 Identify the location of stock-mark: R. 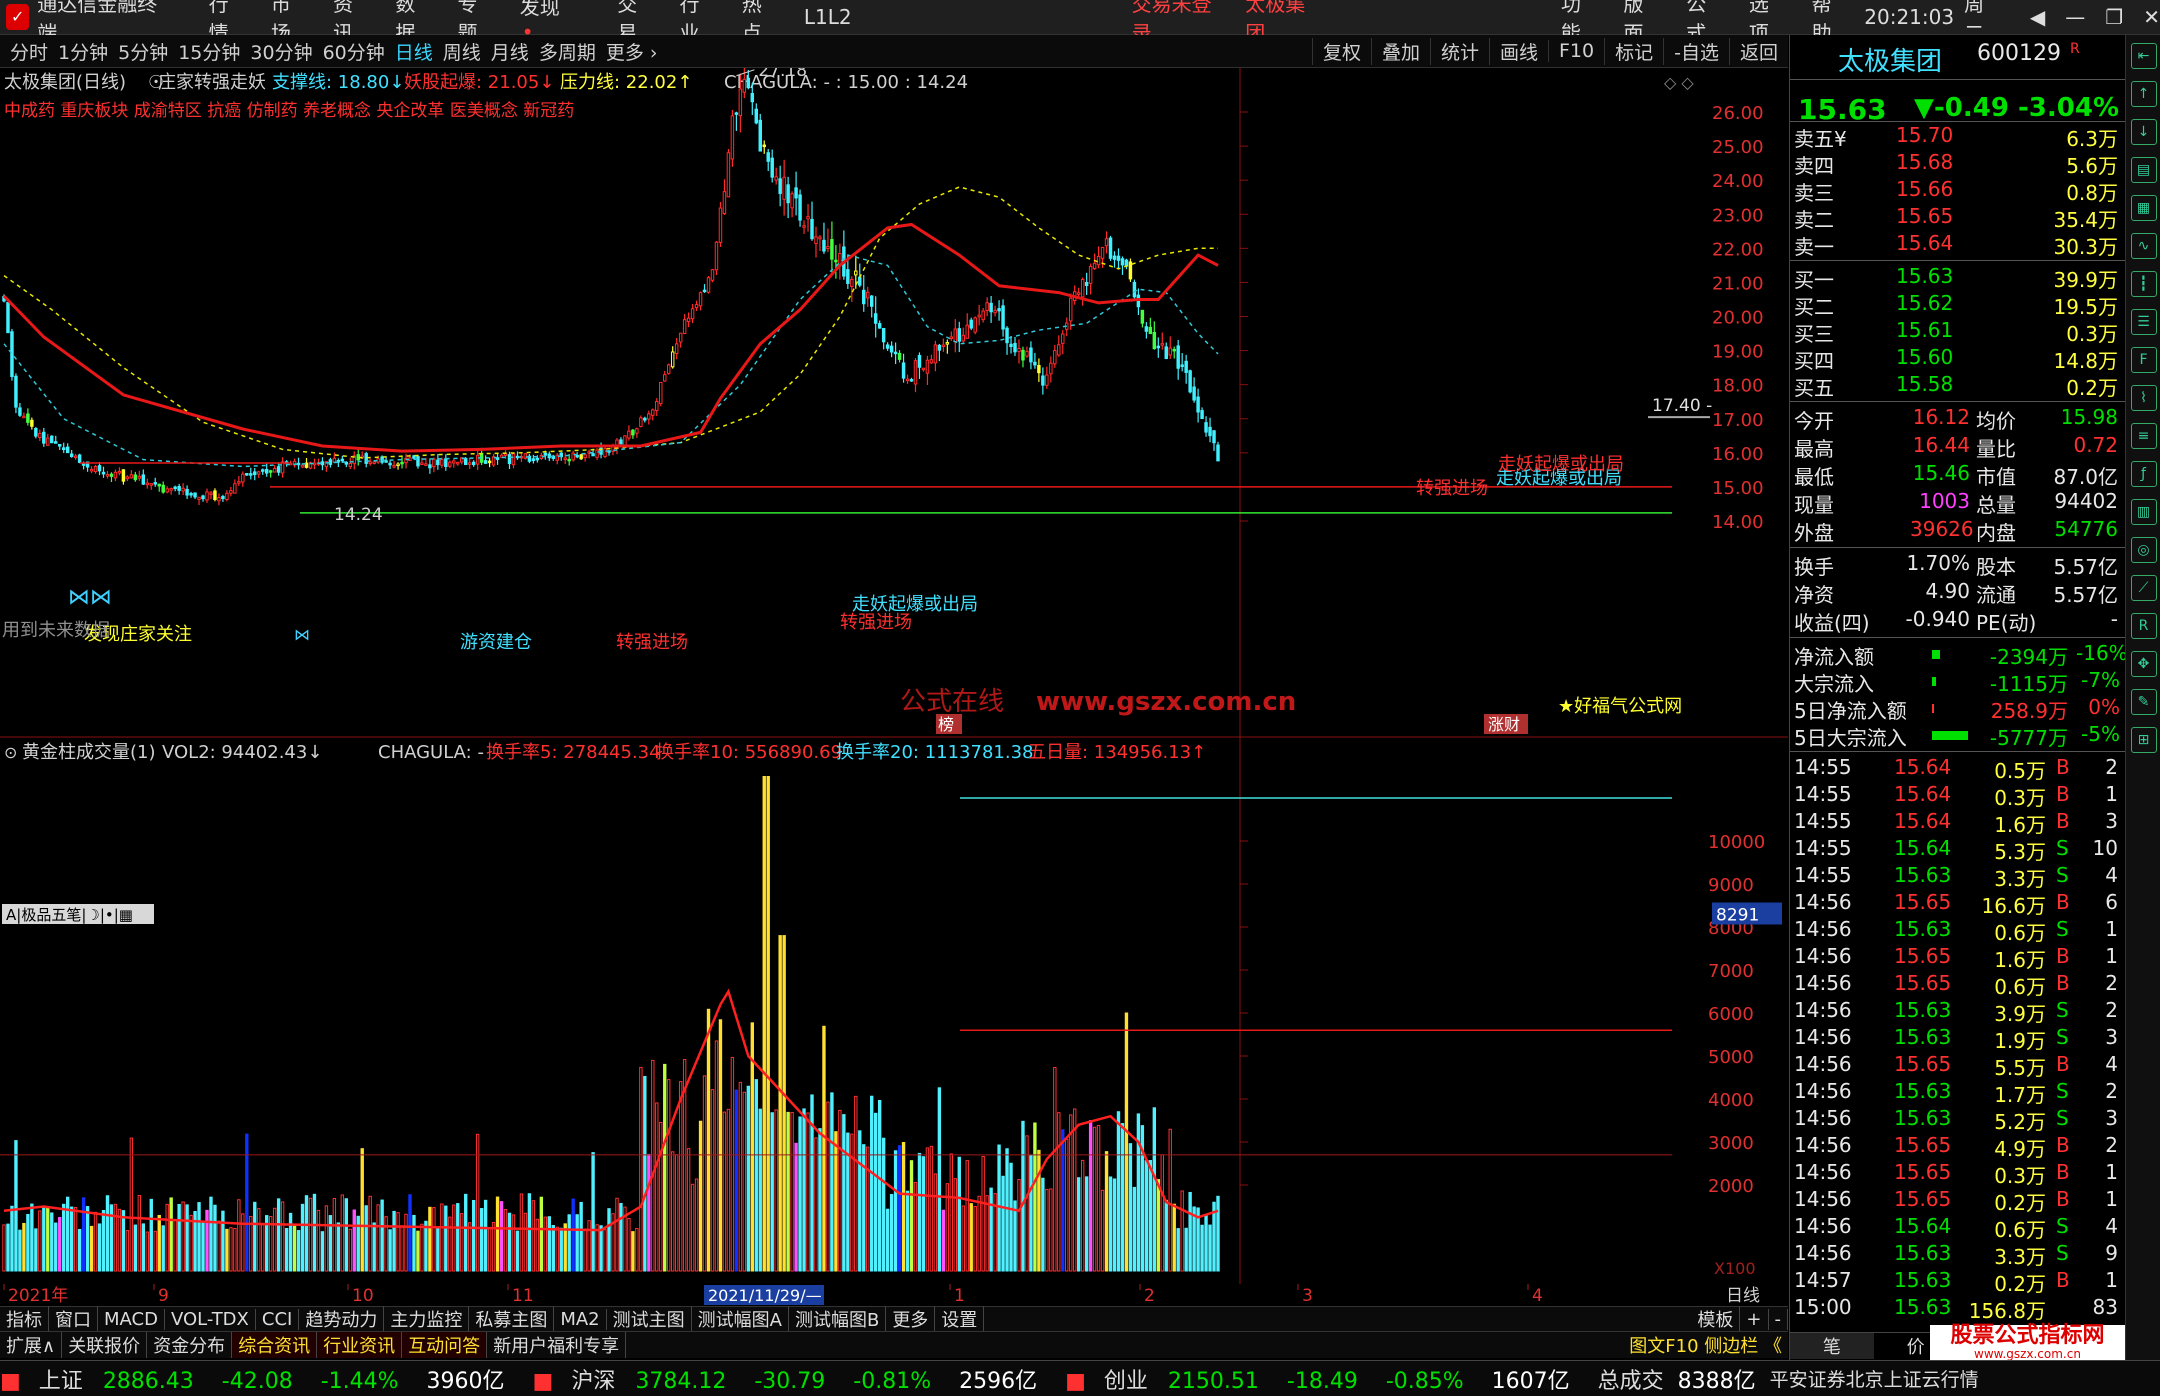
(2075, 49).